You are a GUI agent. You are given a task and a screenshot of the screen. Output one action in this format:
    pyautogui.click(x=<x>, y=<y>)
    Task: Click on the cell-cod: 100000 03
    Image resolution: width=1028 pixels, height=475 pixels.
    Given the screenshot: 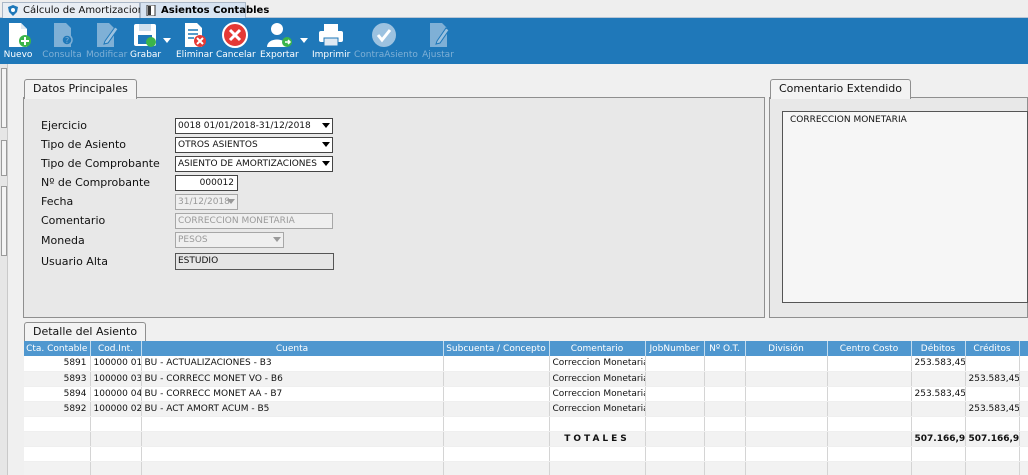 What is the action you would take?
    pyautogui.click(x=116, y=379)
    